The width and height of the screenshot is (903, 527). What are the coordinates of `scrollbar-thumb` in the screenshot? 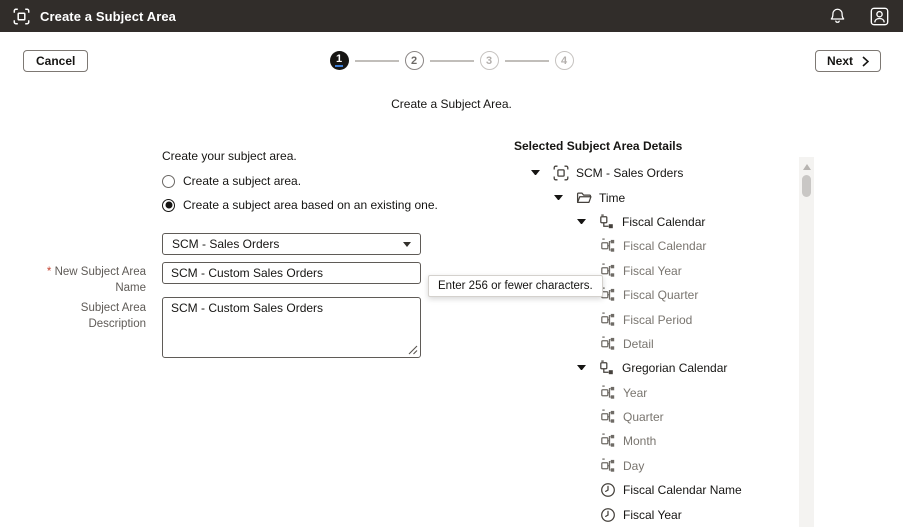 It's located at (806, 186).